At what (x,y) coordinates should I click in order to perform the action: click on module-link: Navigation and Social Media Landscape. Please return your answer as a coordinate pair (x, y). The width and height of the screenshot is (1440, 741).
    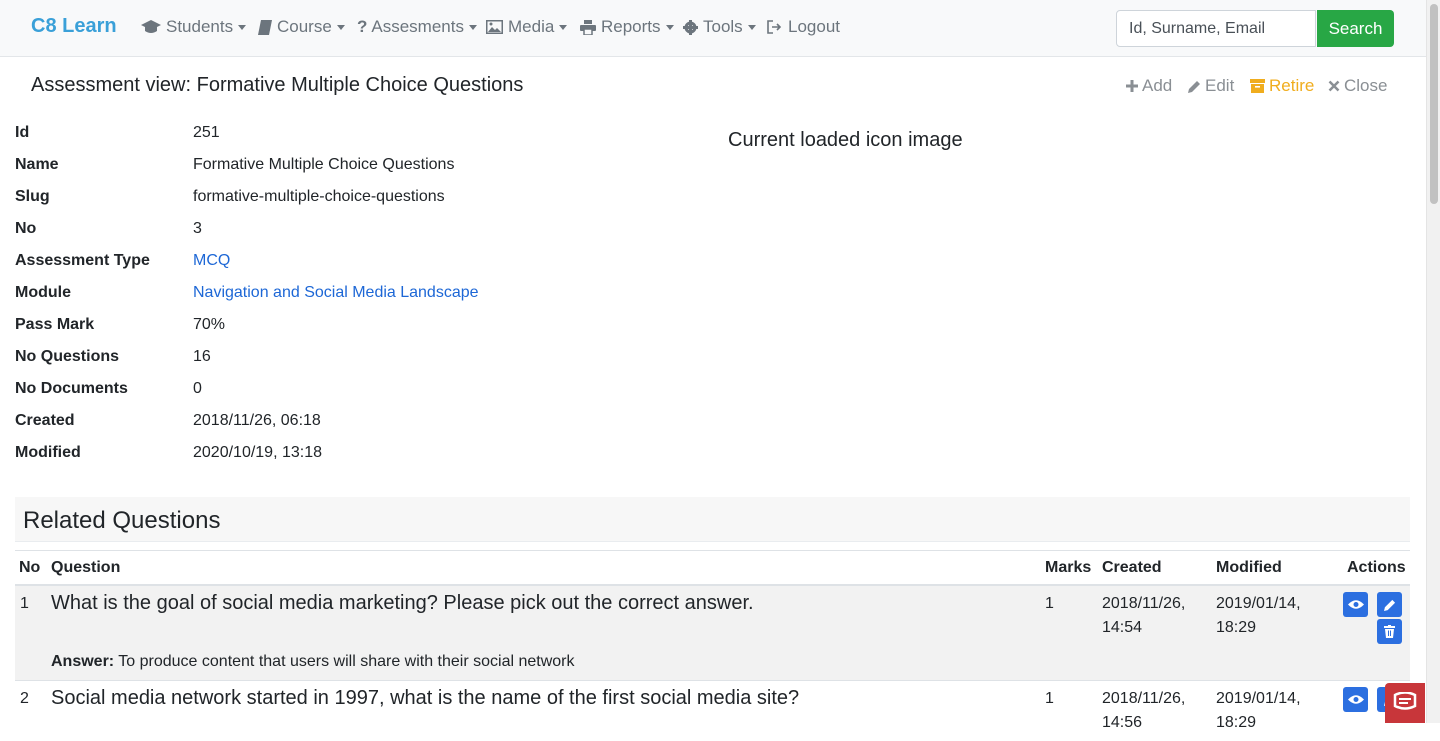
    Looking at the image, I should click on (336, 293).